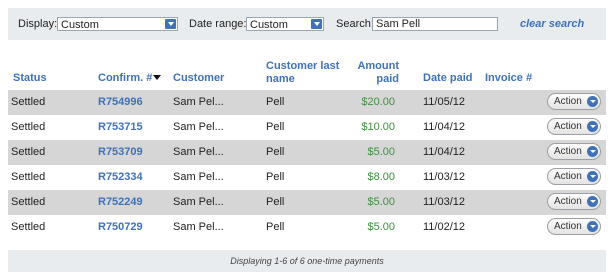 The width and height of the screenshot is (612, 278). What do you see at coordinates (218, 24) in the screenshot?
I see `date-range-label: Date range:` at bounding box center [218, 24].